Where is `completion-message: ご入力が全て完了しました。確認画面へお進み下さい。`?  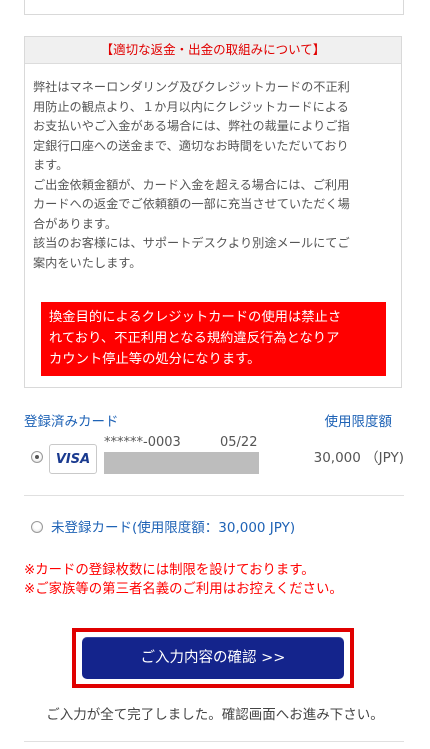 completion-message: ご入力が全て完了しました。確認画面へお進み下さい。 is located at coordinates (215, 715).